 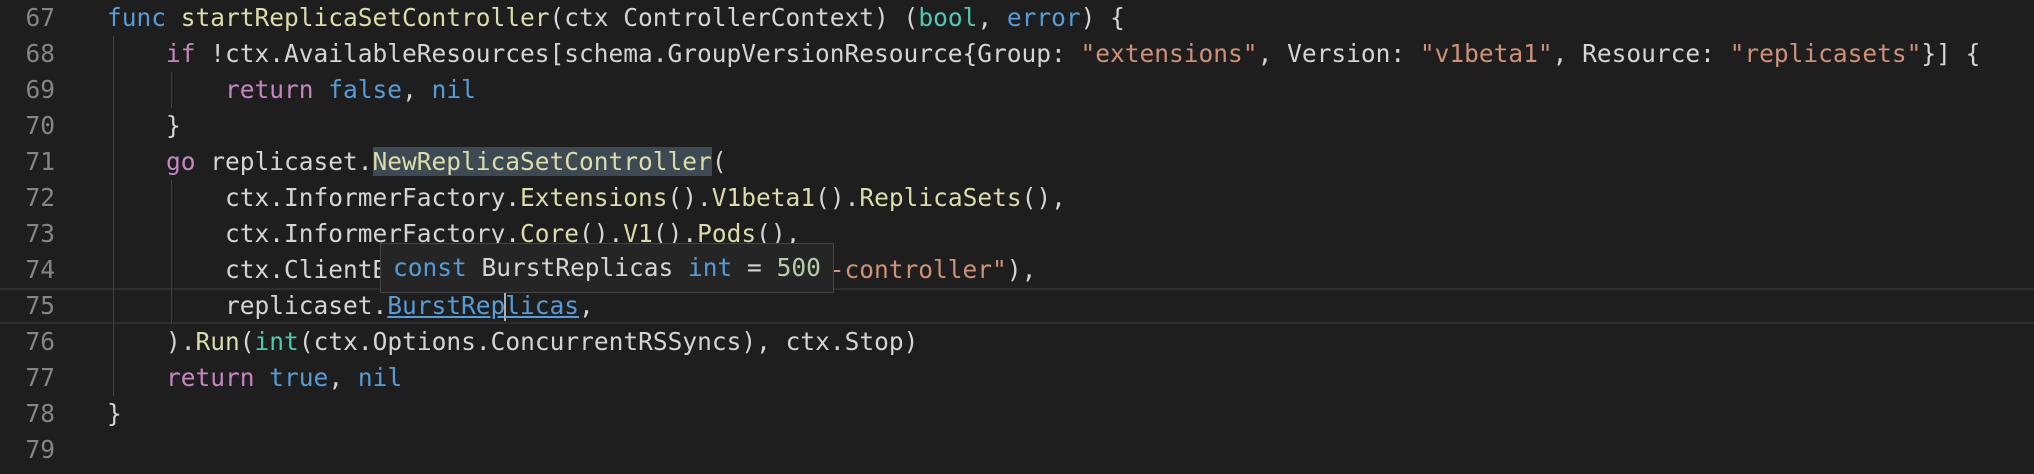 I want to click on code-token: ReplicaSets, so click(x=940, y=197).